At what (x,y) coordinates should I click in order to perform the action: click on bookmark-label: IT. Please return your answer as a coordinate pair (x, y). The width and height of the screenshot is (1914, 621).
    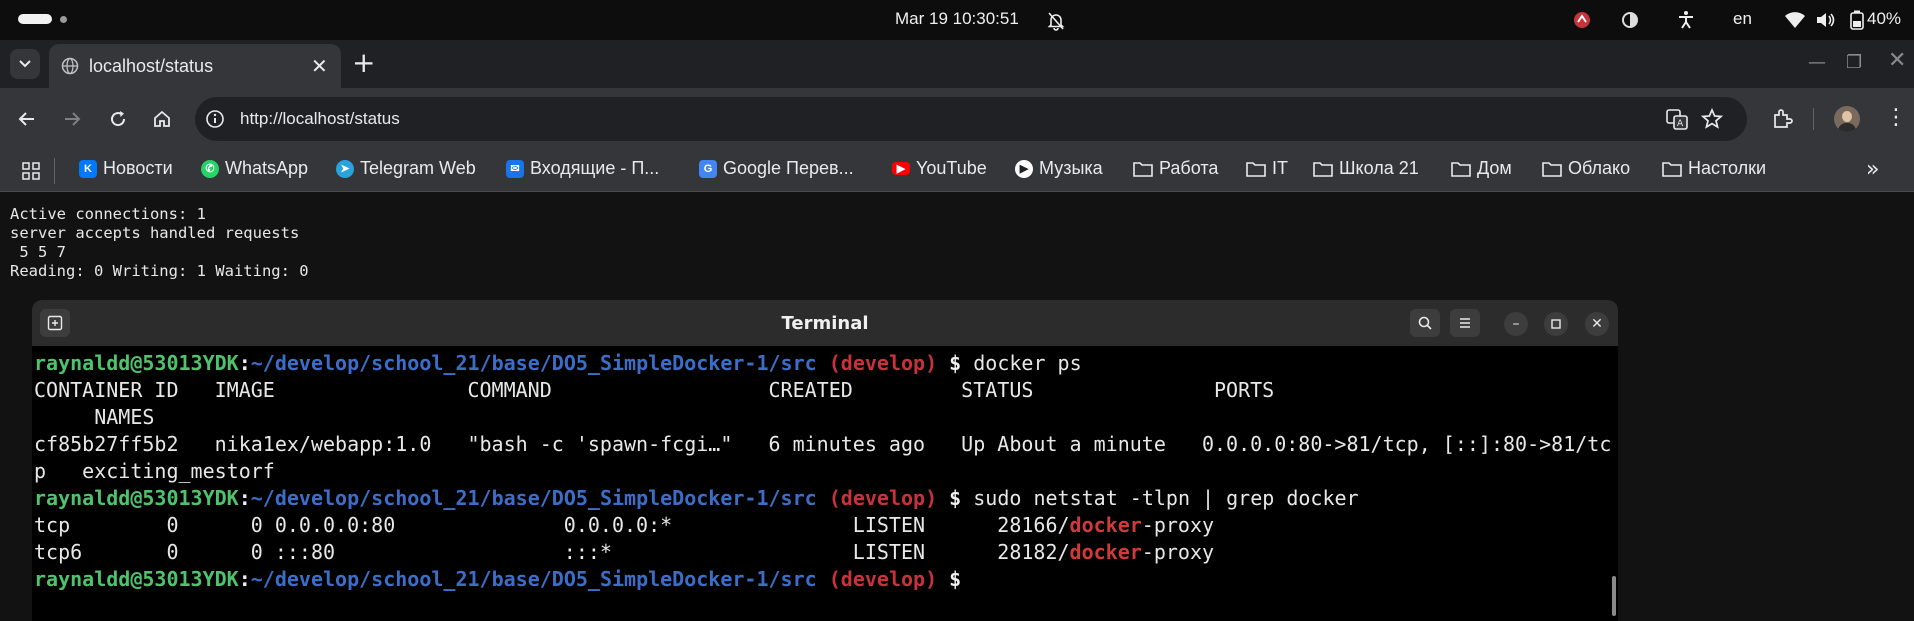
    Looking at the image, I should click on (1280, 168).